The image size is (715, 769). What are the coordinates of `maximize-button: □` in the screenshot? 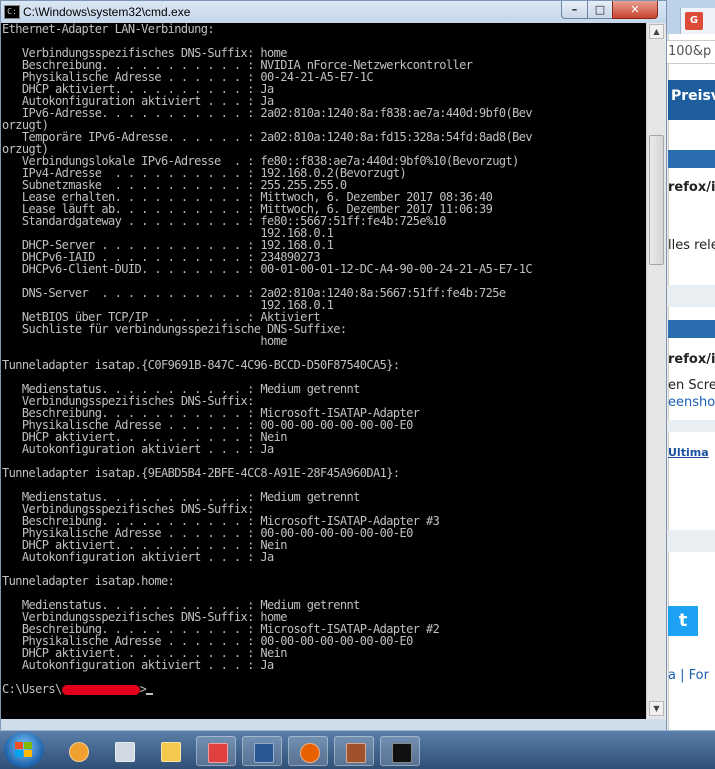 It's located at (600, 10).